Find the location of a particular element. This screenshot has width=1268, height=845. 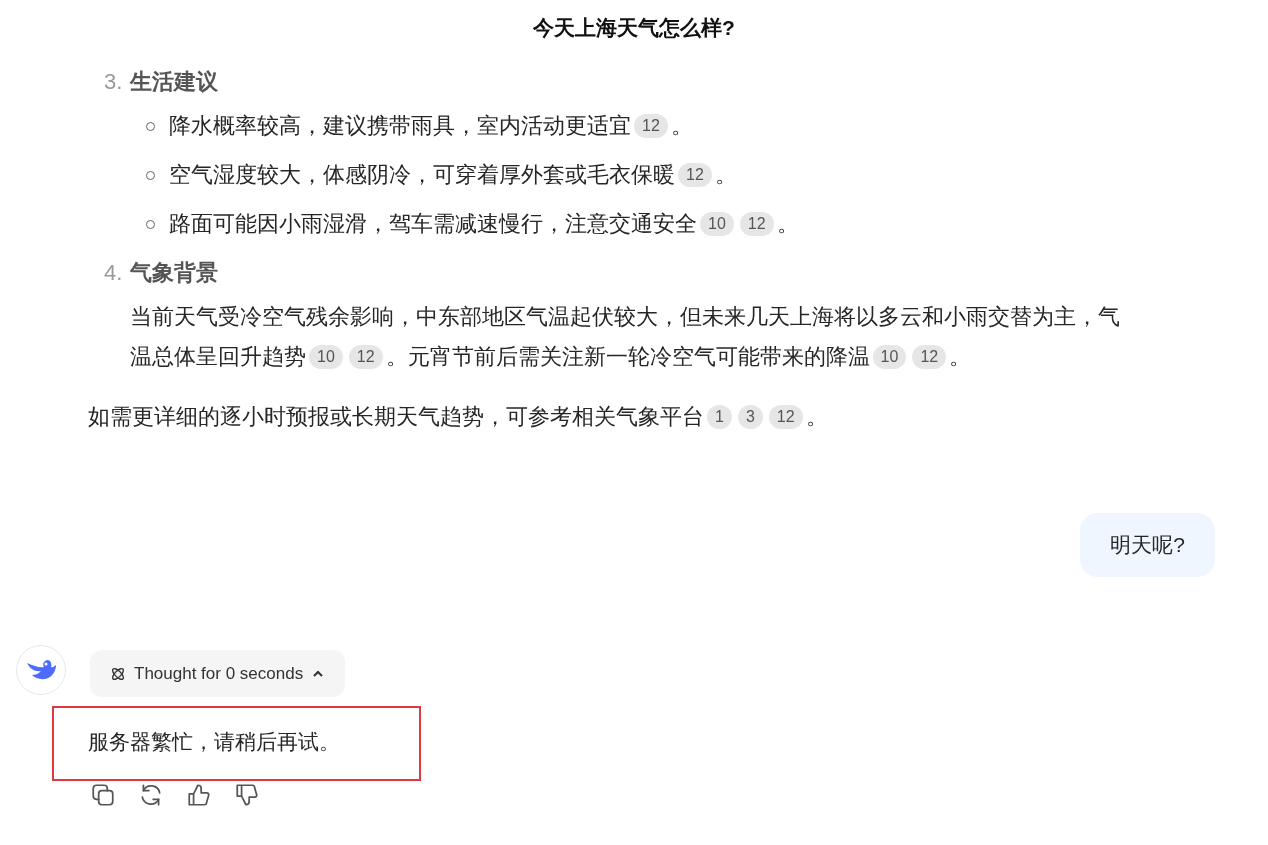

body-text: 路面可能因小雨湿滑，驾车需减速慢行，注意交通安全 is located at coordinates (433, 223).